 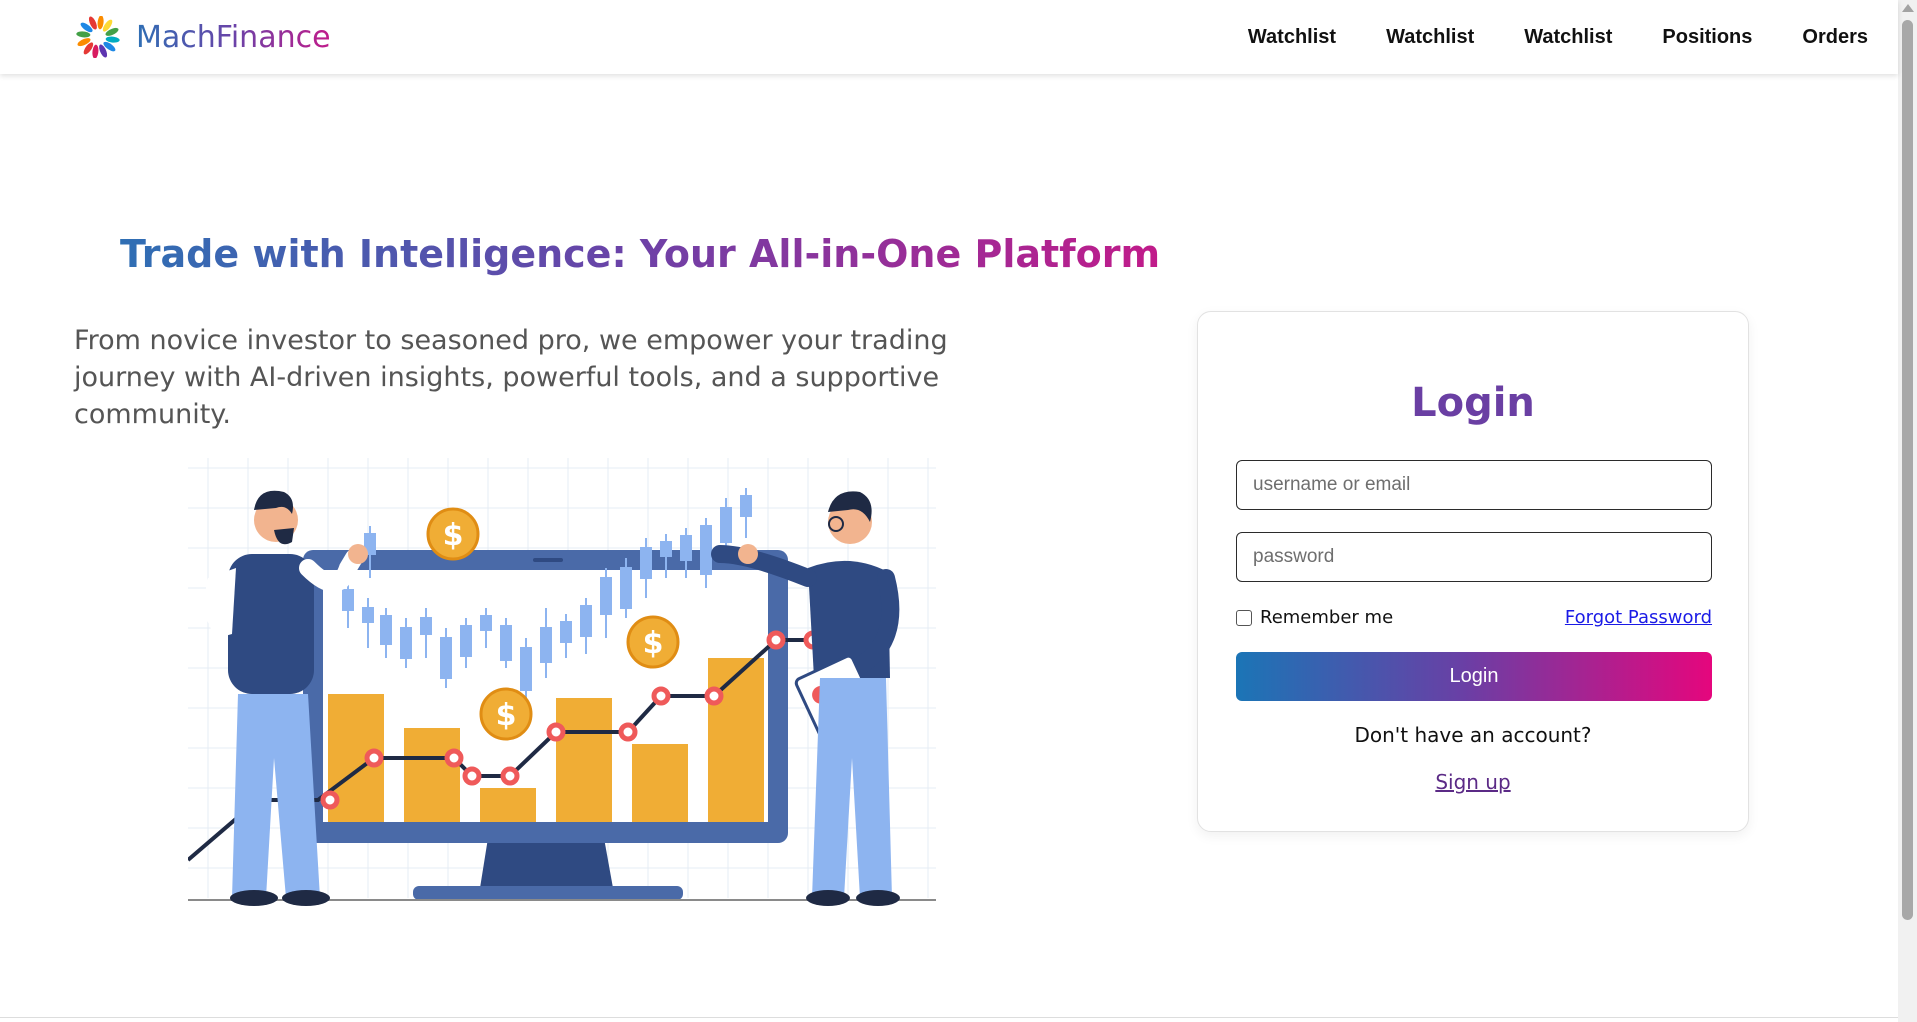 I want to click on brand: MachFinance, so click(x=202, y=37).